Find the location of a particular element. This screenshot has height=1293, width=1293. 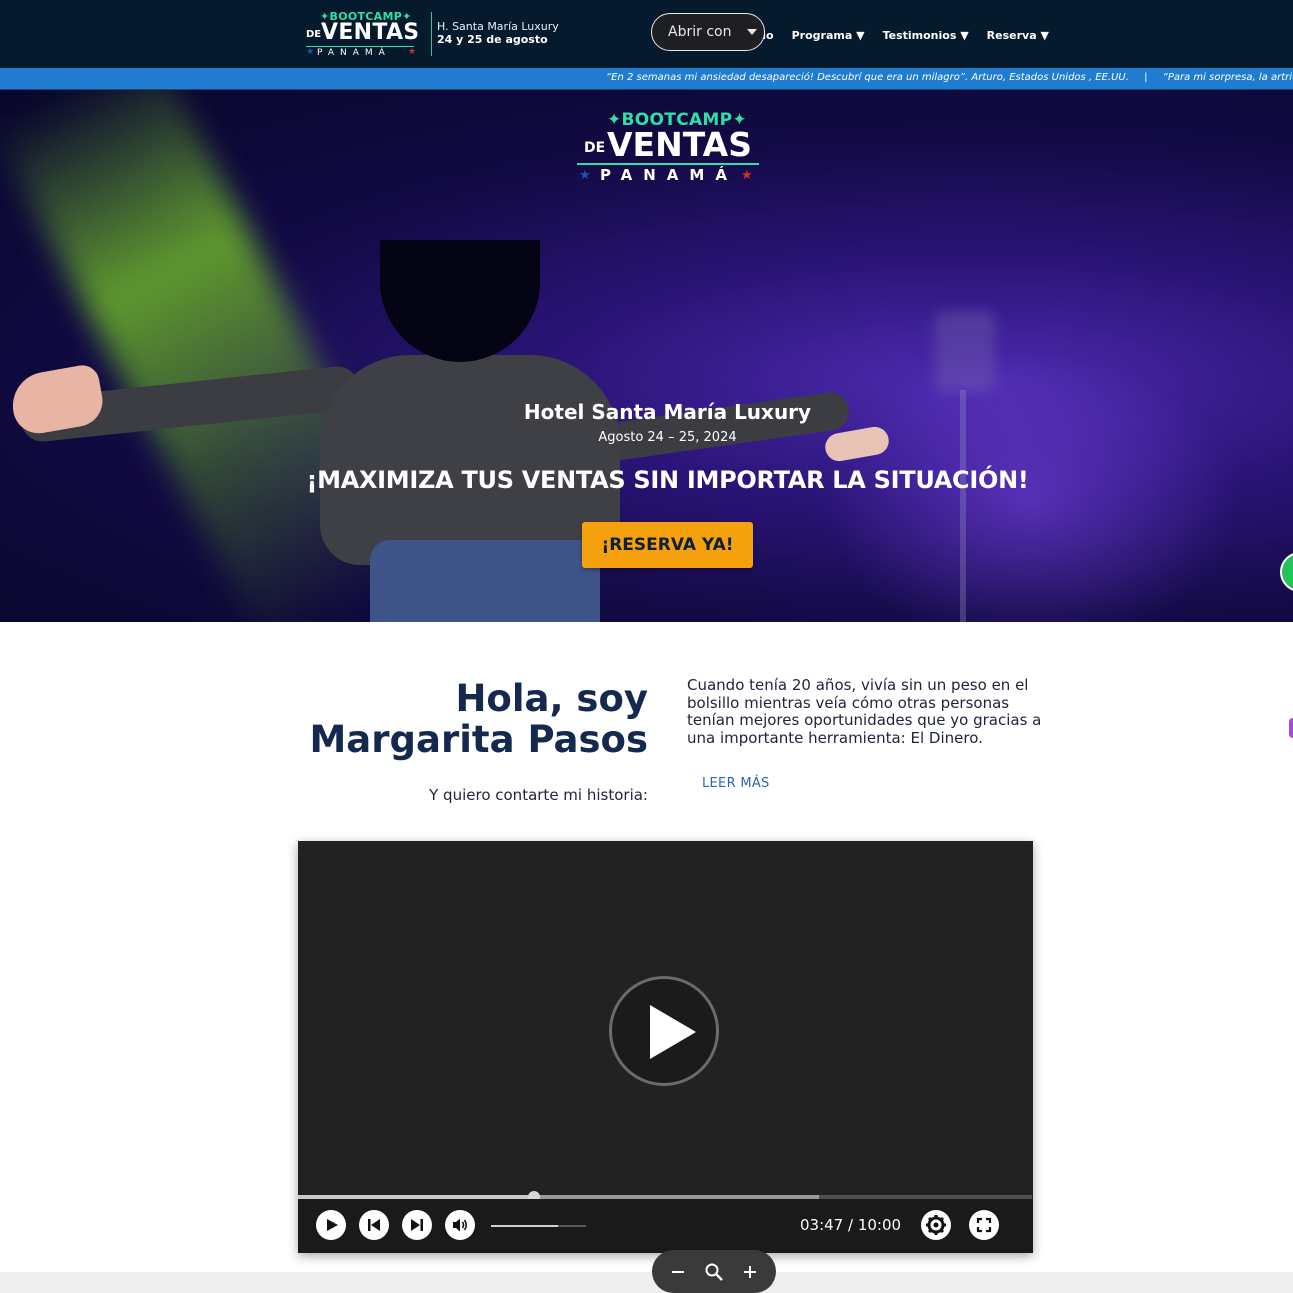

minus-icon is located at coordinates (678, 1271).